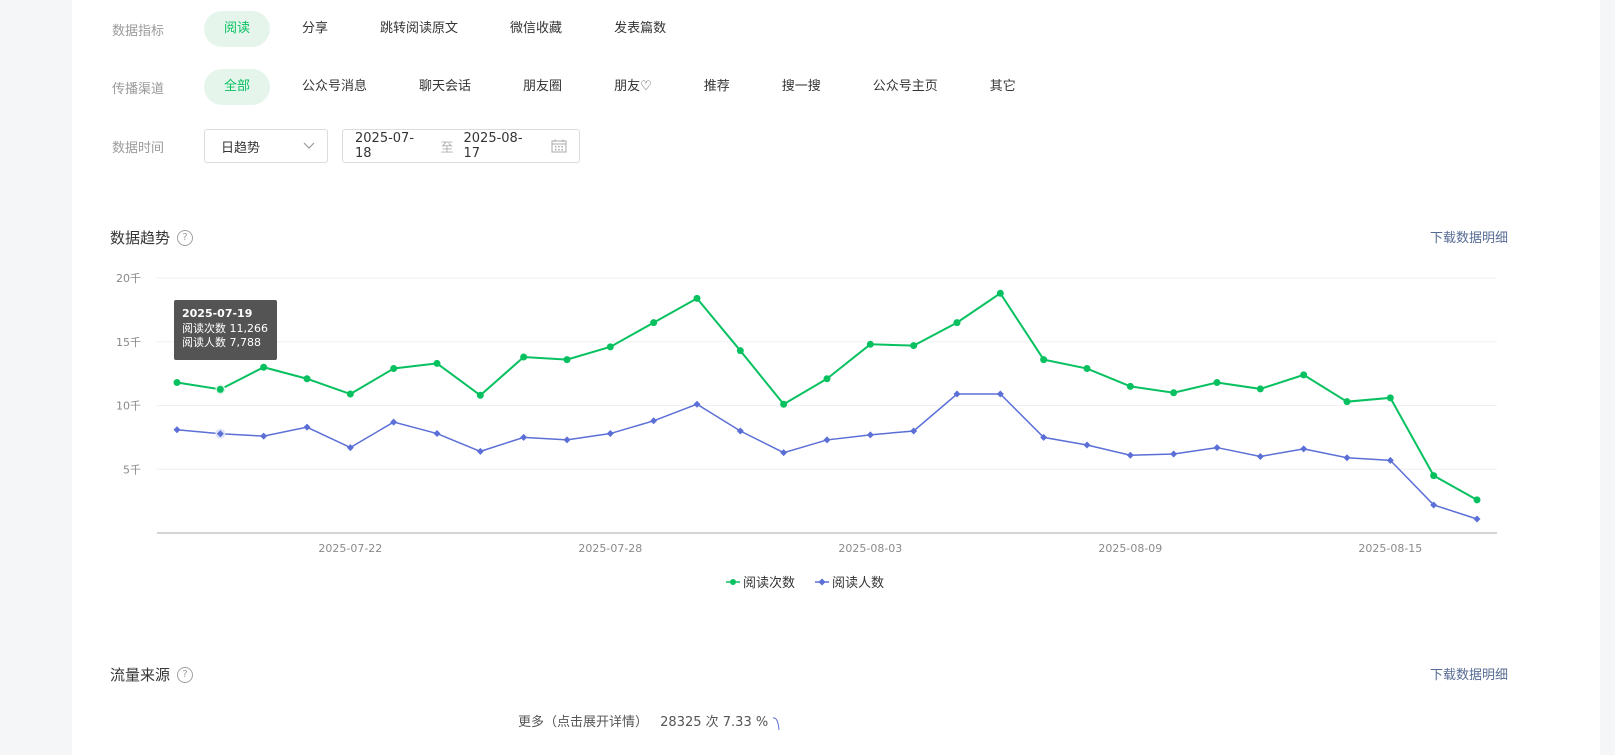 This screenshot has height=755, width=1615. I want to click on channel-chip-friends-like: 朋友♡, so click(633, 87).